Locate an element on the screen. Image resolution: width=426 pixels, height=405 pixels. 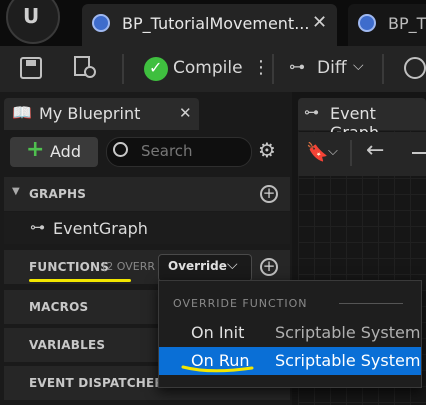
forward-arrow-icon is located at coordinates (419, 153).